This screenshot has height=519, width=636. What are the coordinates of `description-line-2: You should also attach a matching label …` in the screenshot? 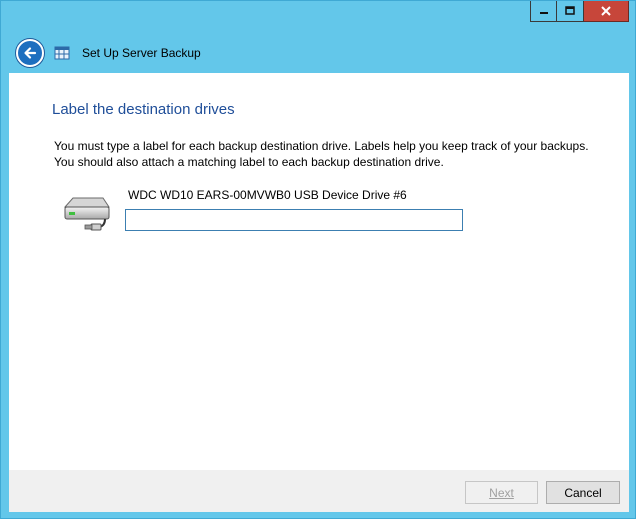 It's located at (249, 162).